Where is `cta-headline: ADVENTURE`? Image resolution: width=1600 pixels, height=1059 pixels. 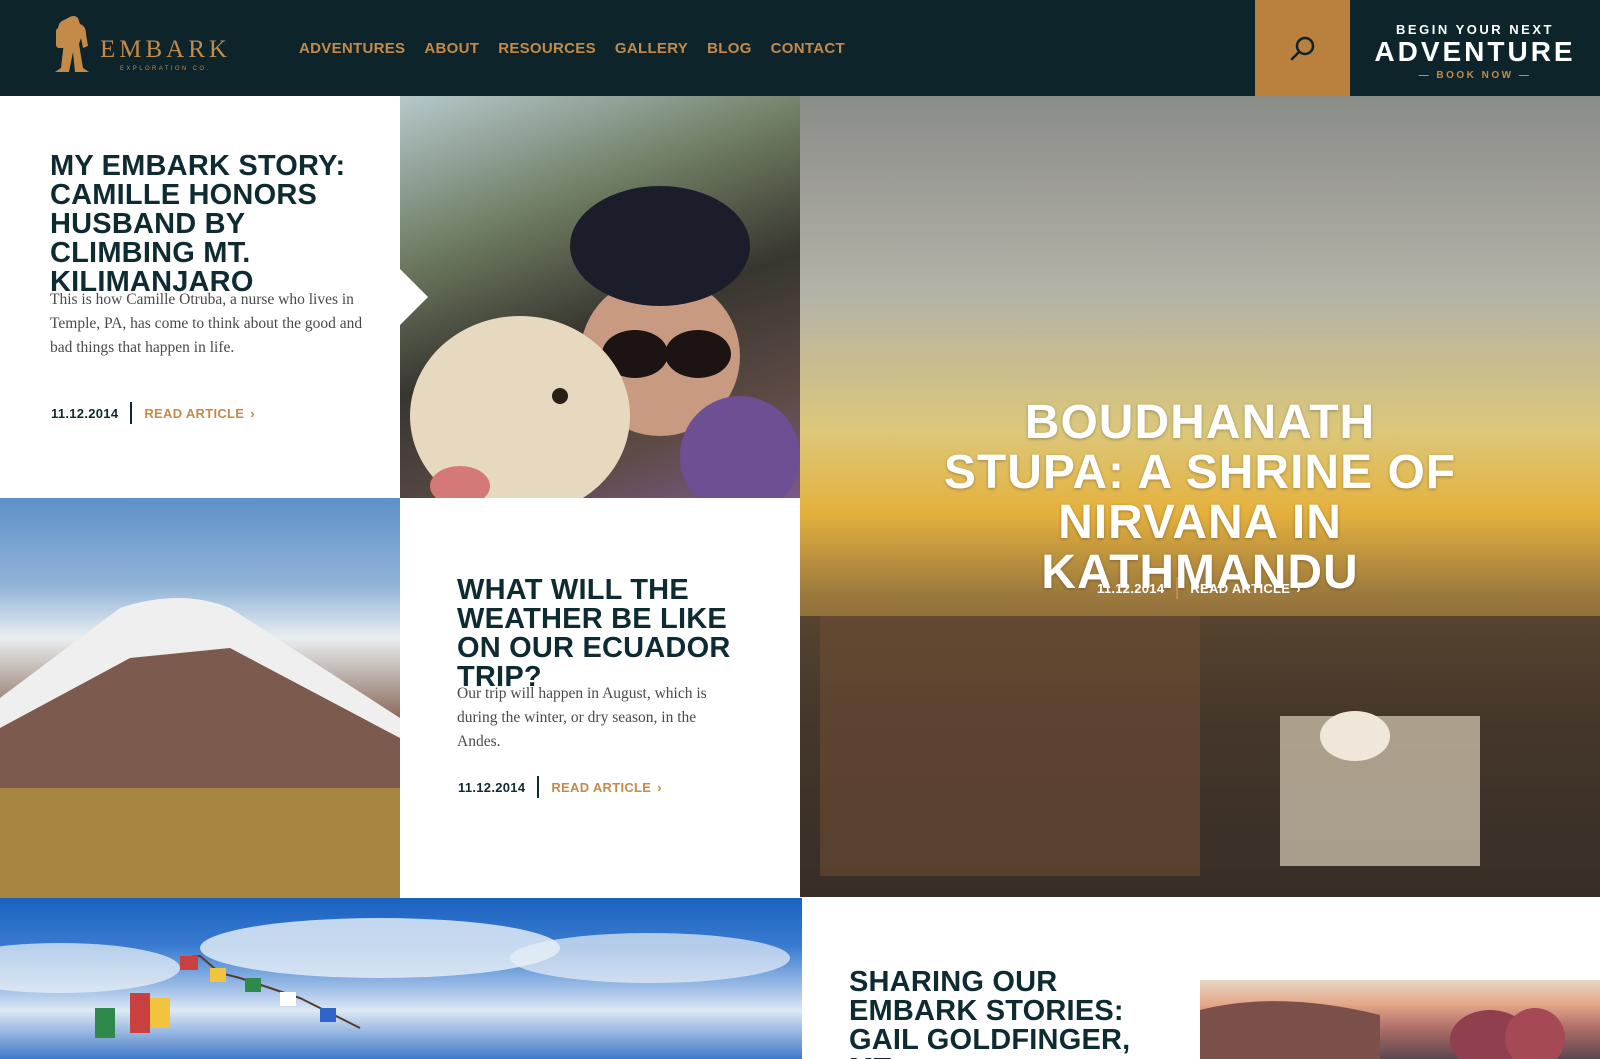
cta-headline: ADVENTURE is located at coordinates (1475, 51).